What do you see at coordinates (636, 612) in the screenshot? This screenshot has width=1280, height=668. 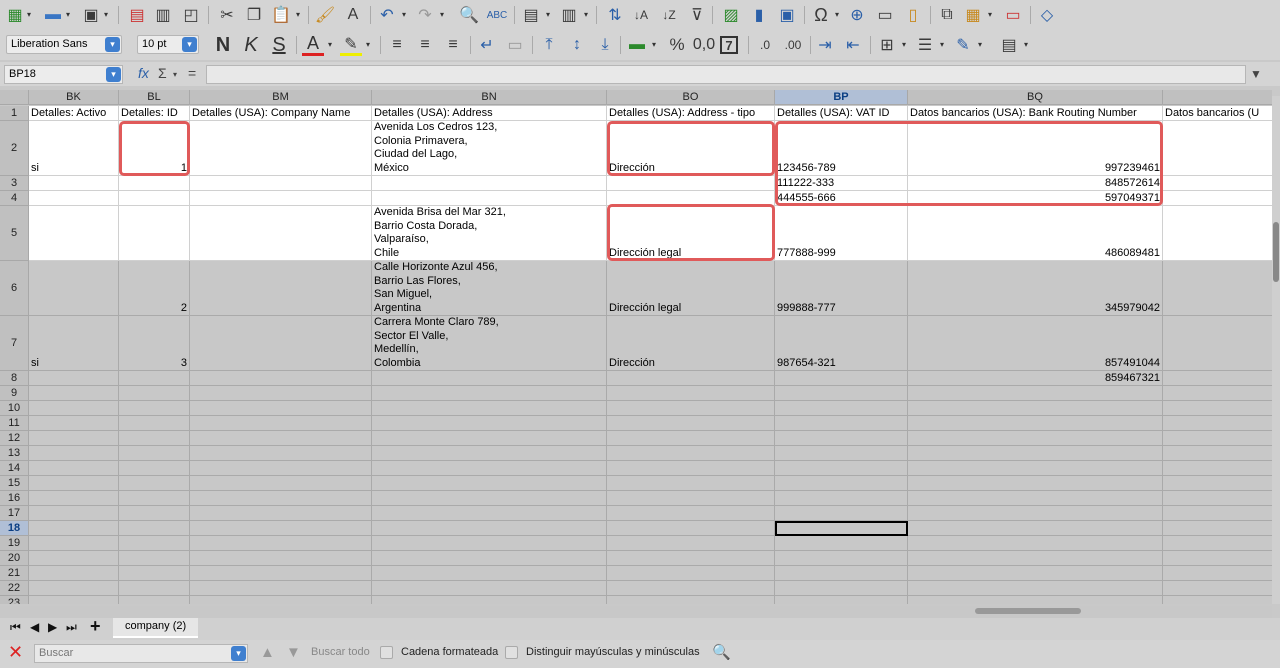 I see `horizontal-scrollbar` at bounding box center [636, 612].